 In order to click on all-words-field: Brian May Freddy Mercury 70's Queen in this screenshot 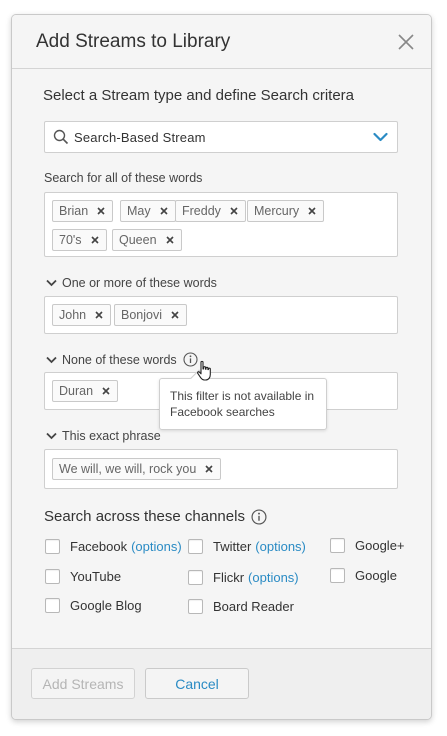, I will do `click(221, 224)`.